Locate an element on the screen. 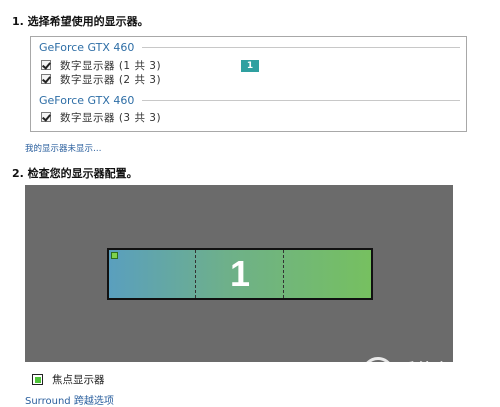 This screenshot has height=407, width=500. display-2-checkbox is located at coordinates (46, 79).